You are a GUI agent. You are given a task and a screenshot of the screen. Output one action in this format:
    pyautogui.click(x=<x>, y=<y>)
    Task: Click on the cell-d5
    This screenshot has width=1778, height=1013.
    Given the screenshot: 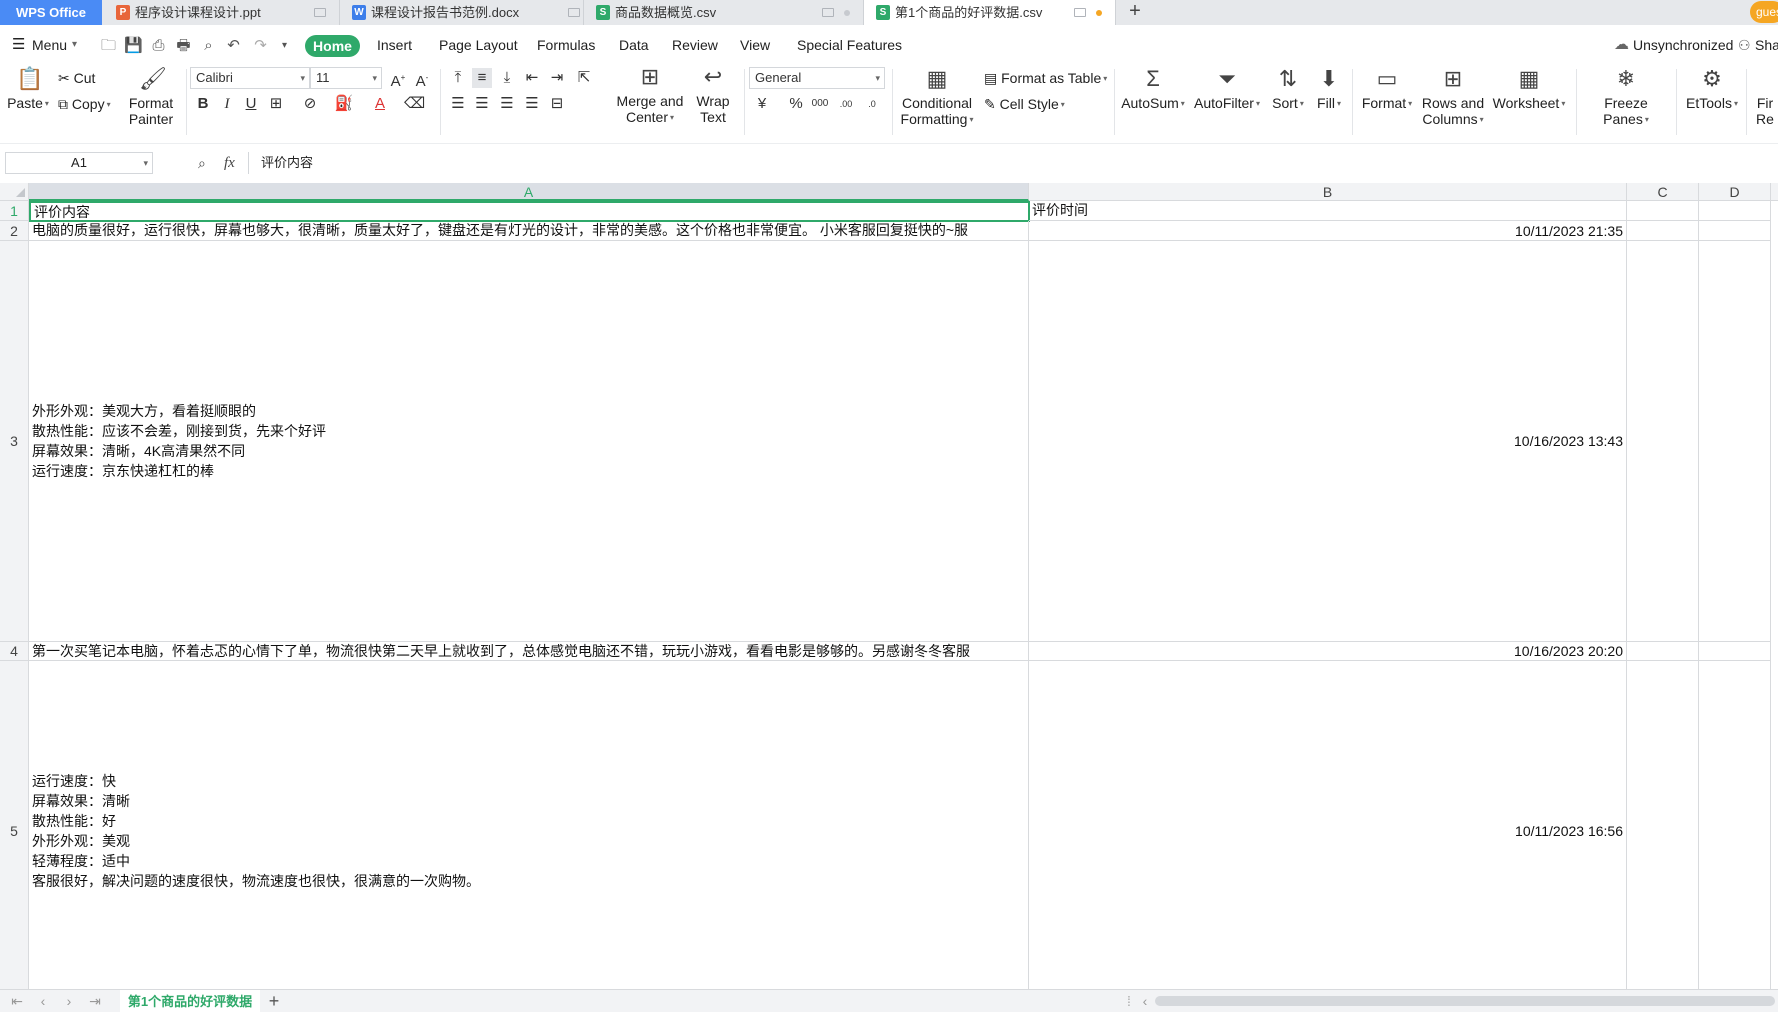 What is the action you would take?
    pyautogui.click(x=1735, y=825)
    